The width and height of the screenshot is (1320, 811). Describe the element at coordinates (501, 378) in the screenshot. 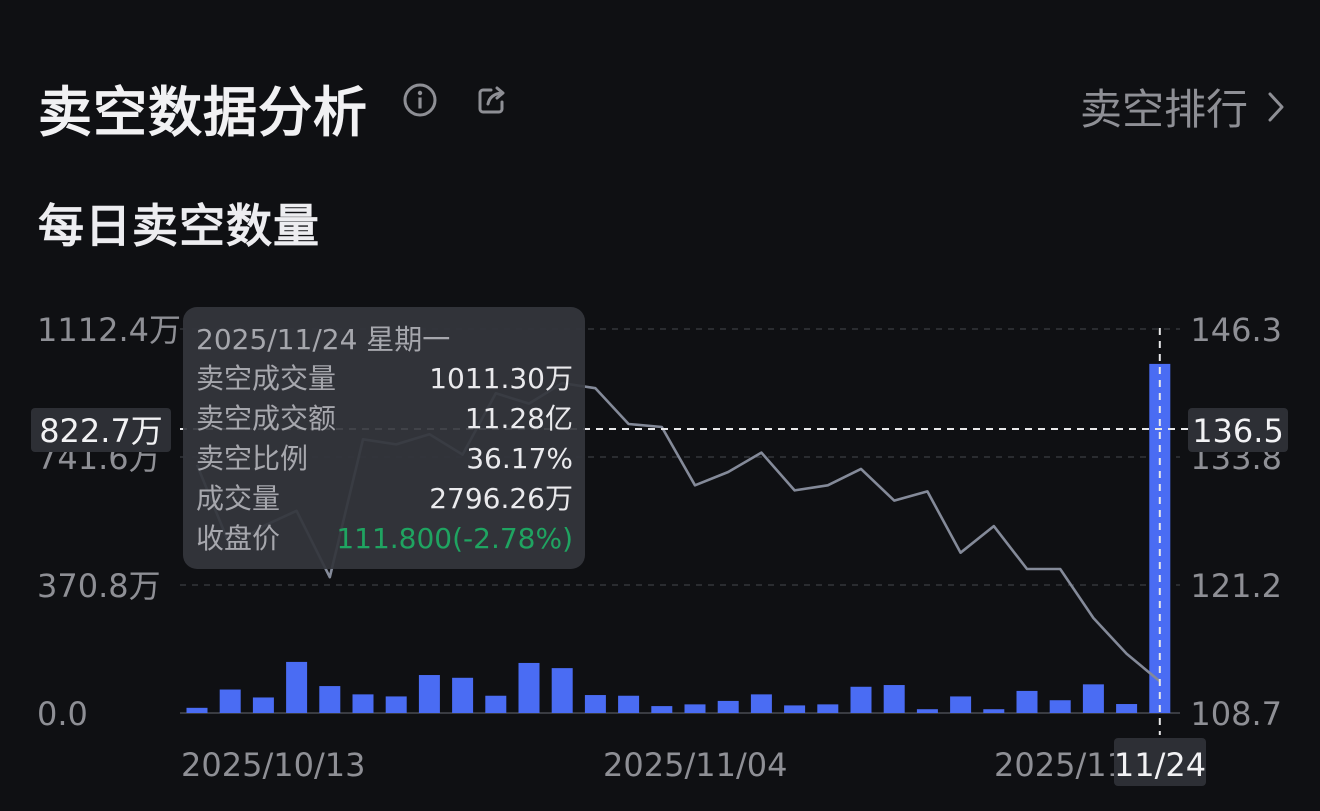

I see `tooltip-value: 1011.30万` at that location.